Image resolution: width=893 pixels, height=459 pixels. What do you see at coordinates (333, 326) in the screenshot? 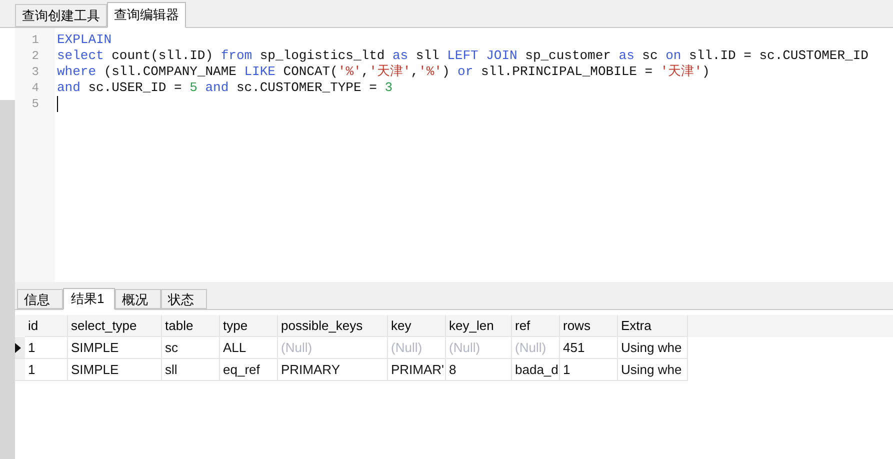
I see `column-header: possible_keys` at bounding box center [333, 326].